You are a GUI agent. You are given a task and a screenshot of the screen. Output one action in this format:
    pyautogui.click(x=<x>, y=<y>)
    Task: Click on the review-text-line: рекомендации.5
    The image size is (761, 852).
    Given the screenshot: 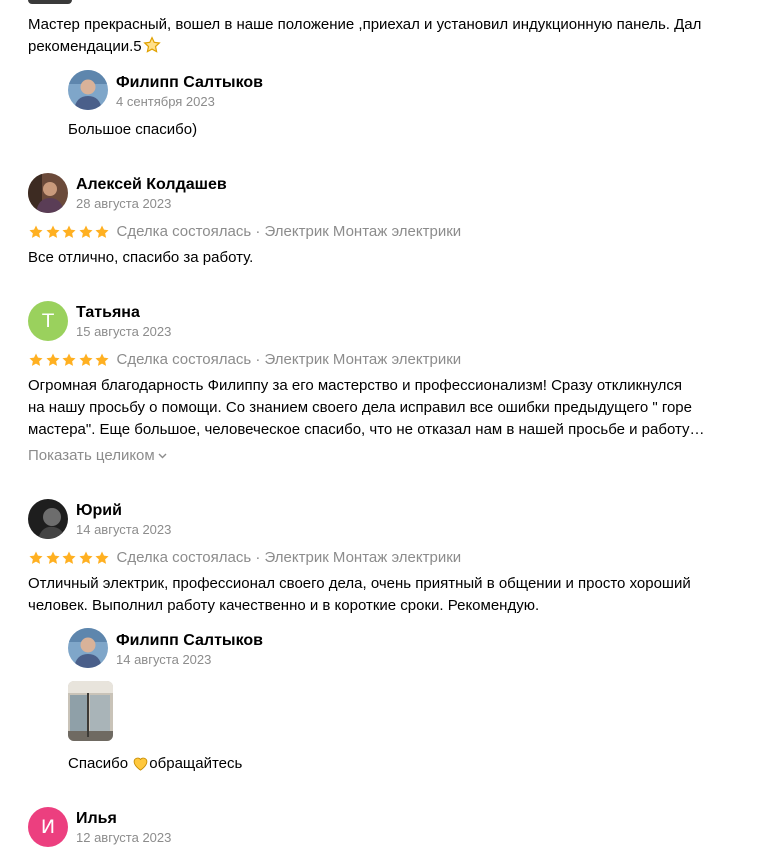 What is the action you would take?
    pyautogui.click(x=388, y=47)
    